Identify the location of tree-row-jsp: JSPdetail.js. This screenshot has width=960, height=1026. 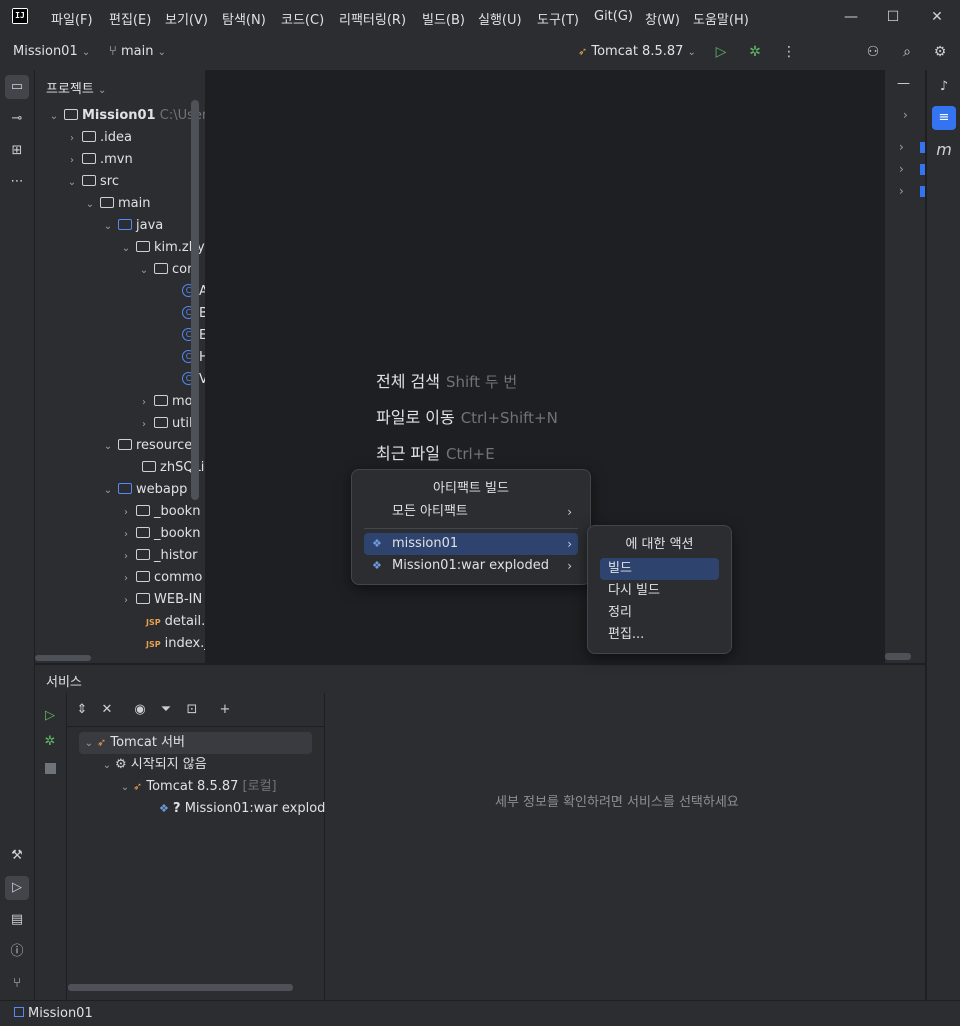
(174, 622).